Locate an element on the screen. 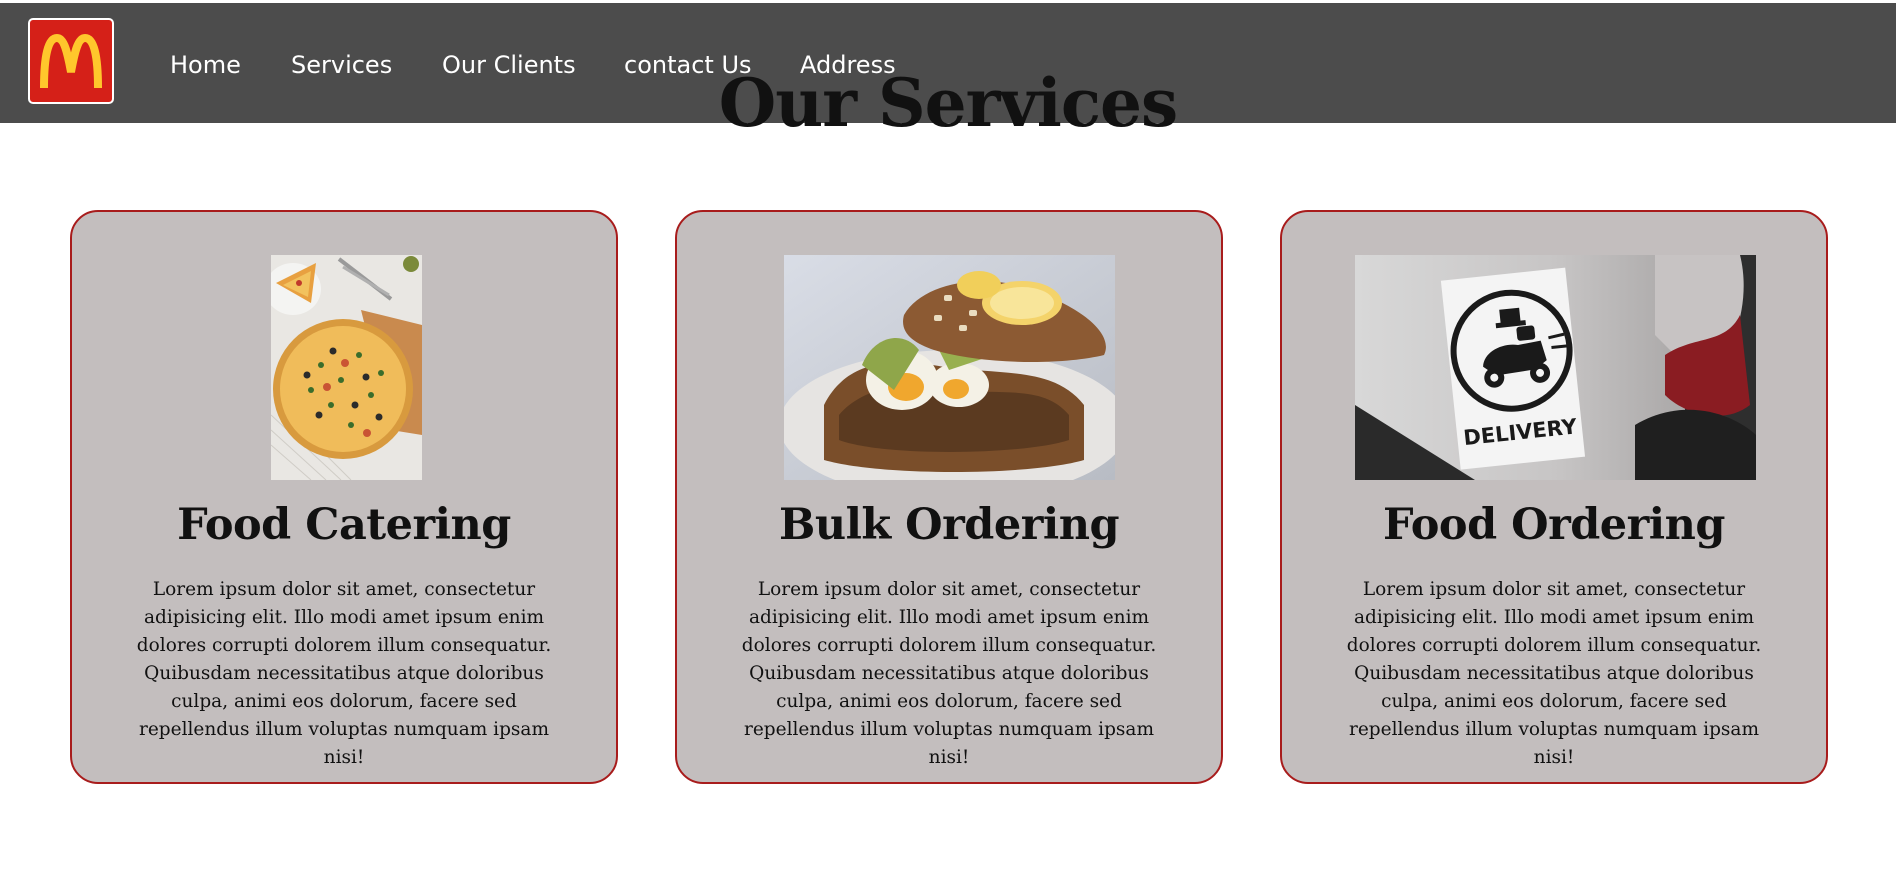 This screenshot has width=1896, height=869. delivery-photo: DELIVERY is located at coordinates (1555, 367).